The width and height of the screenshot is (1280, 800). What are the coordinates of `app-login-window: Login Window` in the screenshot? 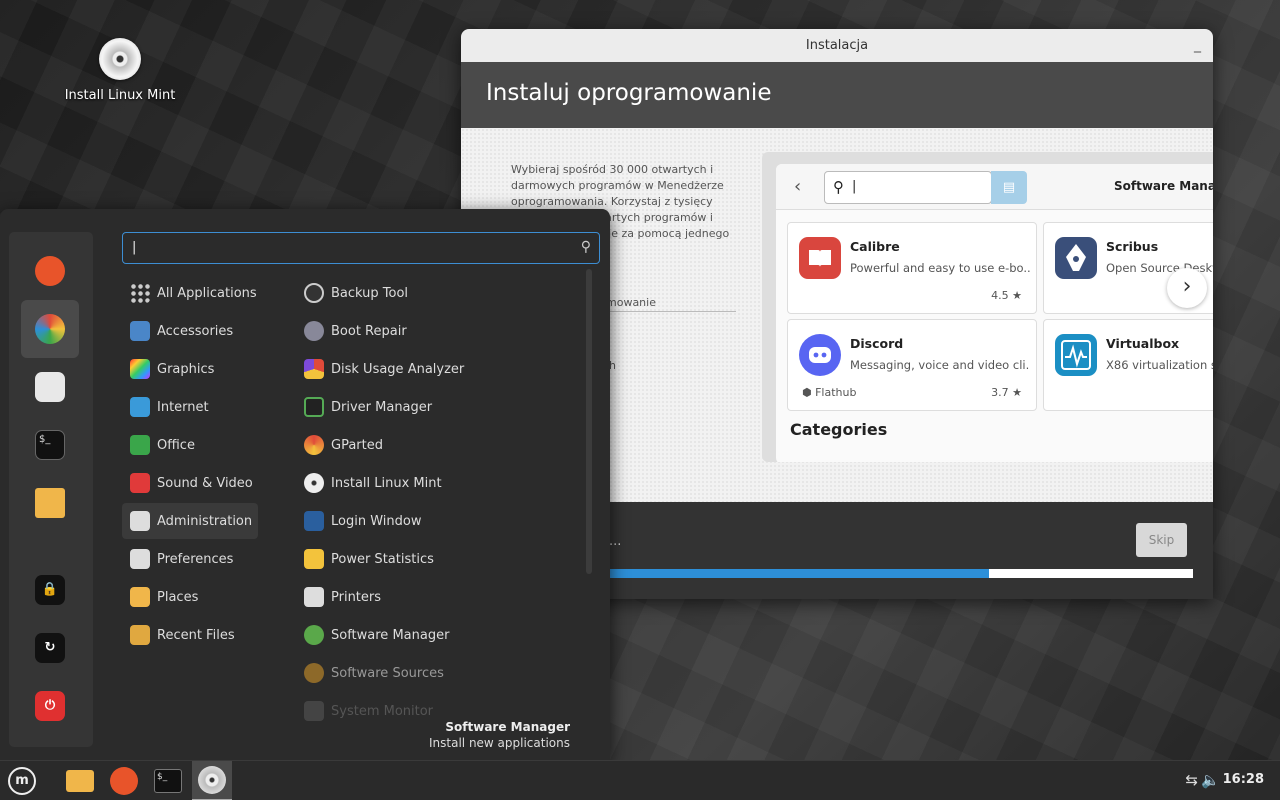 It's located at (436, 521).